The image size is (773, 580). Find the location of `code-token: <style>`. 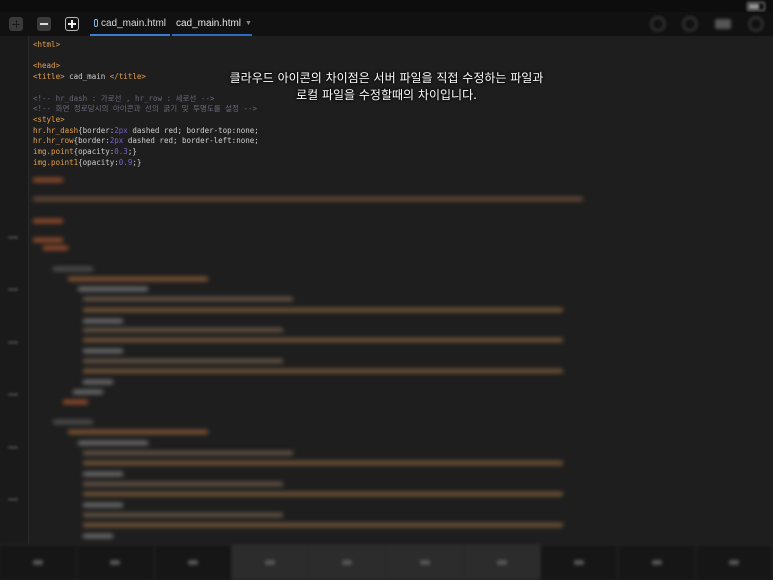

code-token: <style> is located at coordinates (49, 119).